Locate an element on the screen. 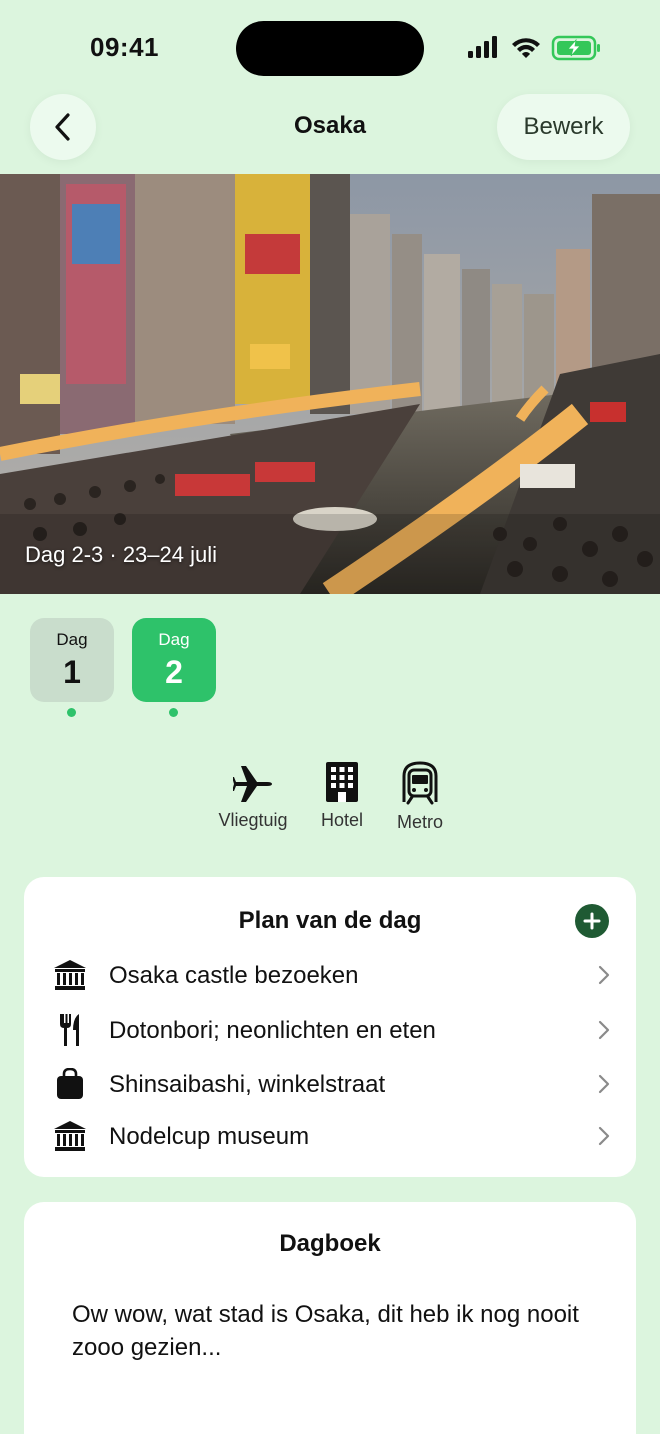  status-icons is located at coordinates (534, 48).